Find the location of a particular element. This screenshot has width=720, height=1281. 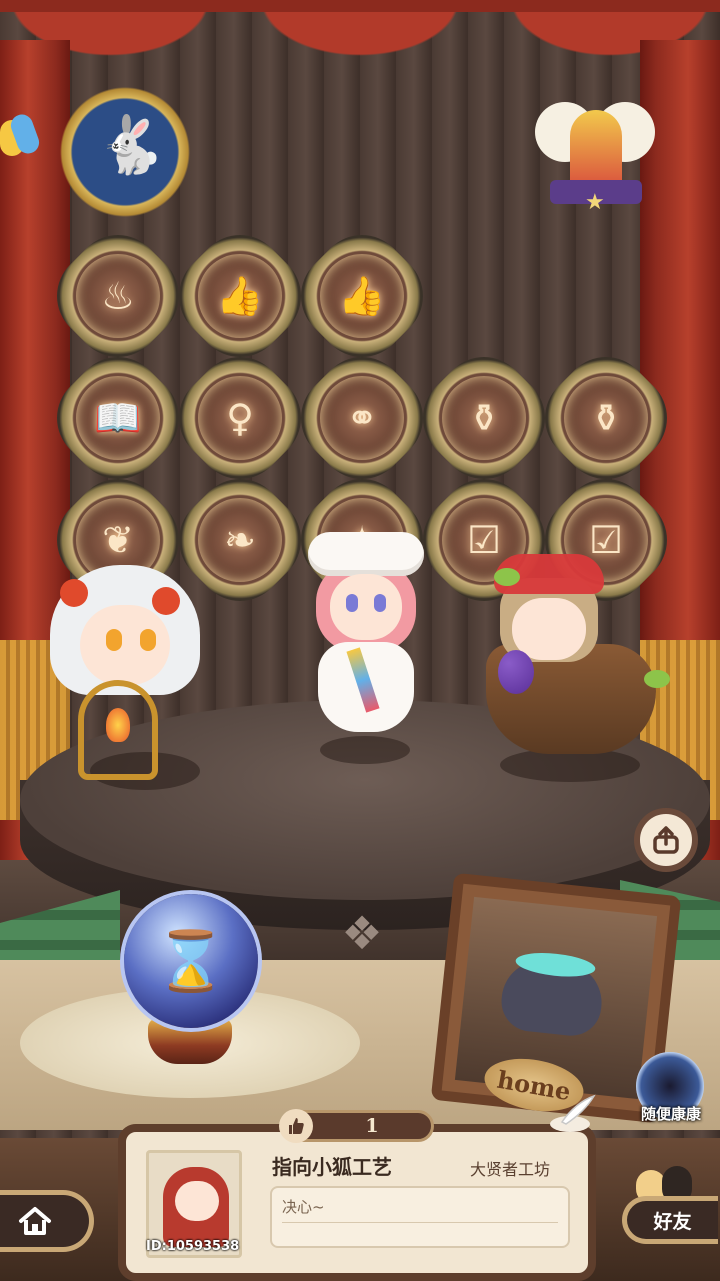

book-badge-icon: 📖 is located at coordinates (118, 418).